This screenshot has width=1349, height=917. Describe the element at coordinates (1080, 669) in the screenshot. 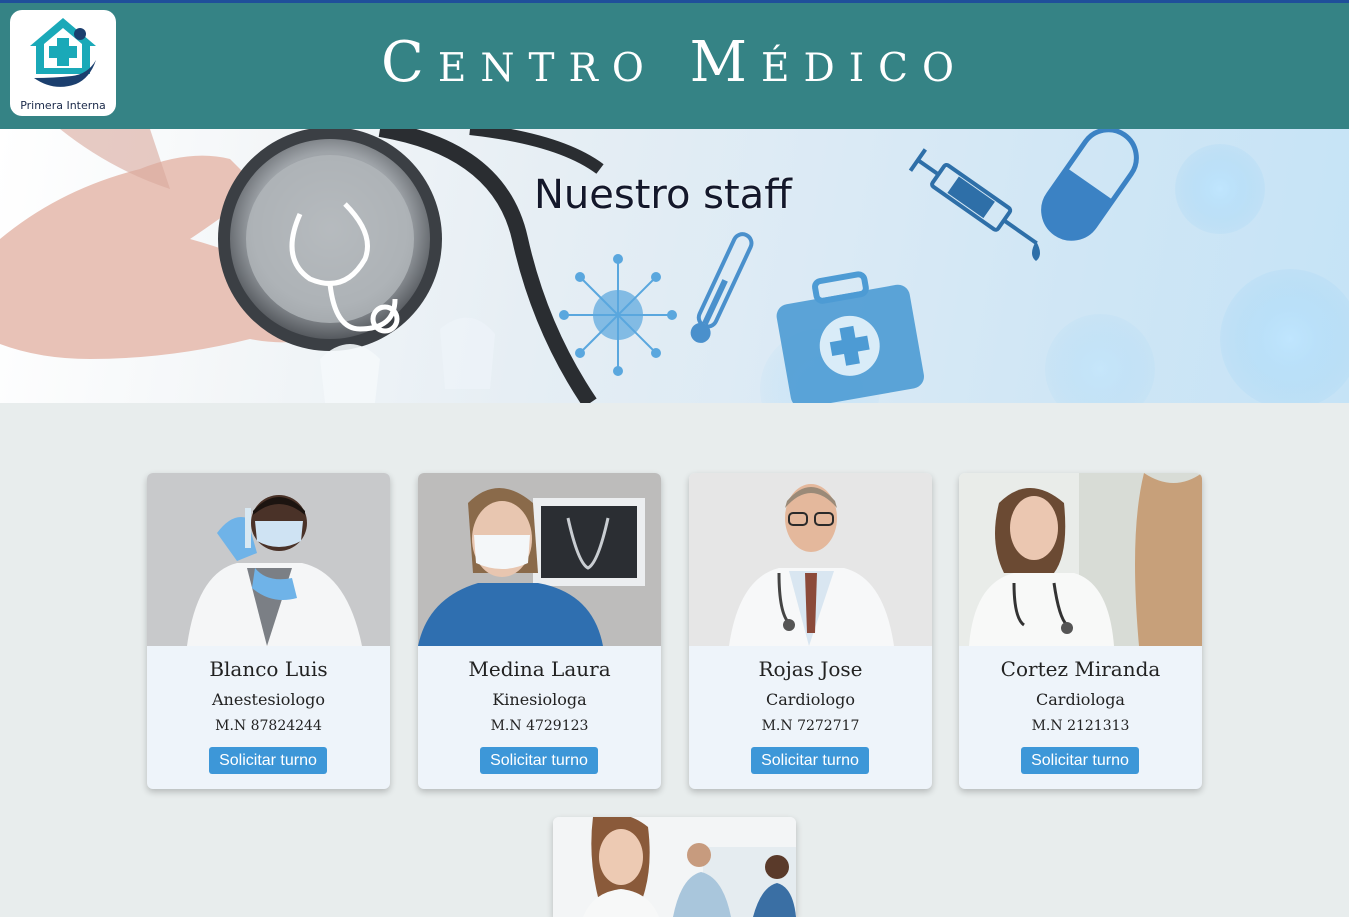

I see `doctor-name: Cortez Miranda` at that location.